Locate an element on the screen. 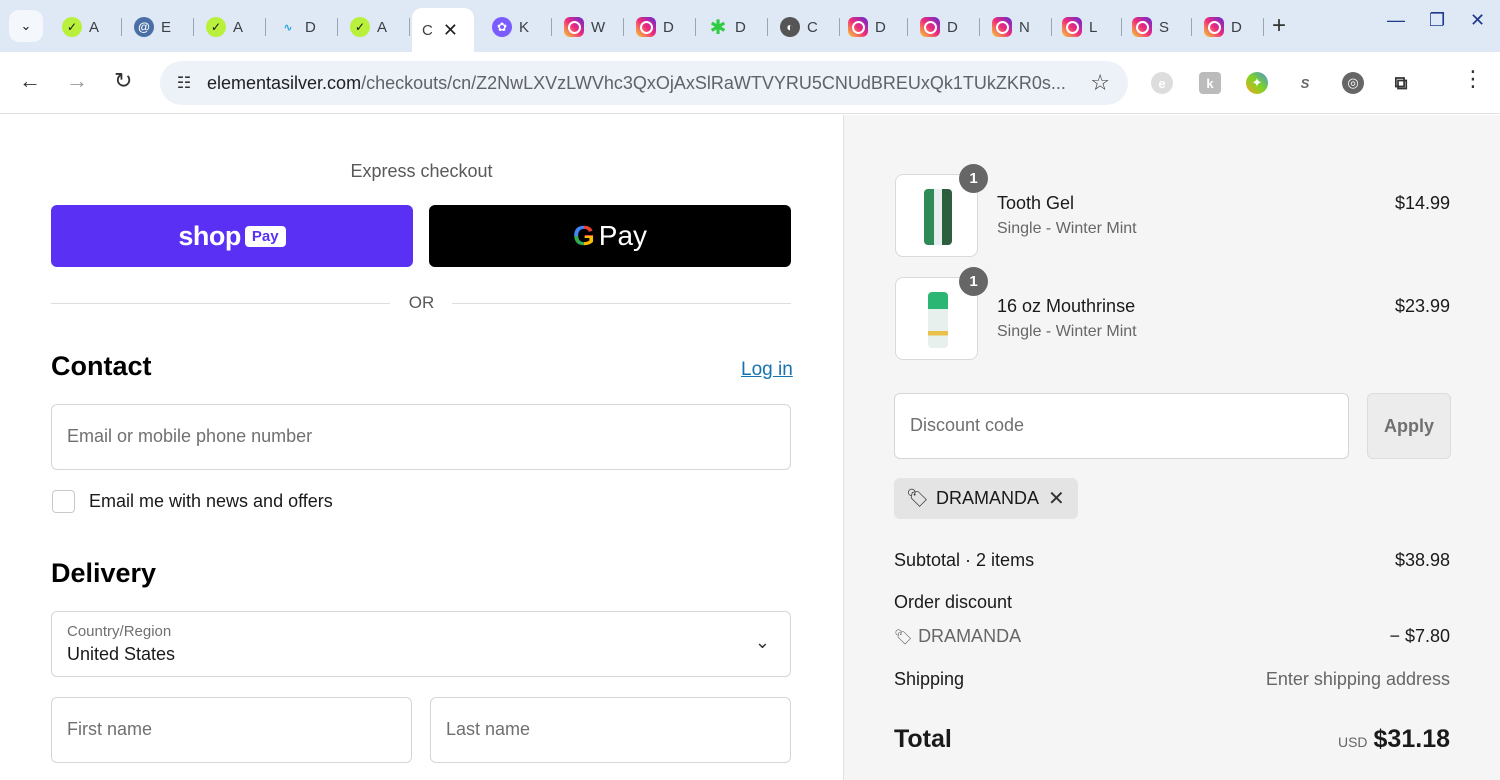 The image size is (1500, 780). delivery-heading: Delivery is located at coordinates (104, 573).